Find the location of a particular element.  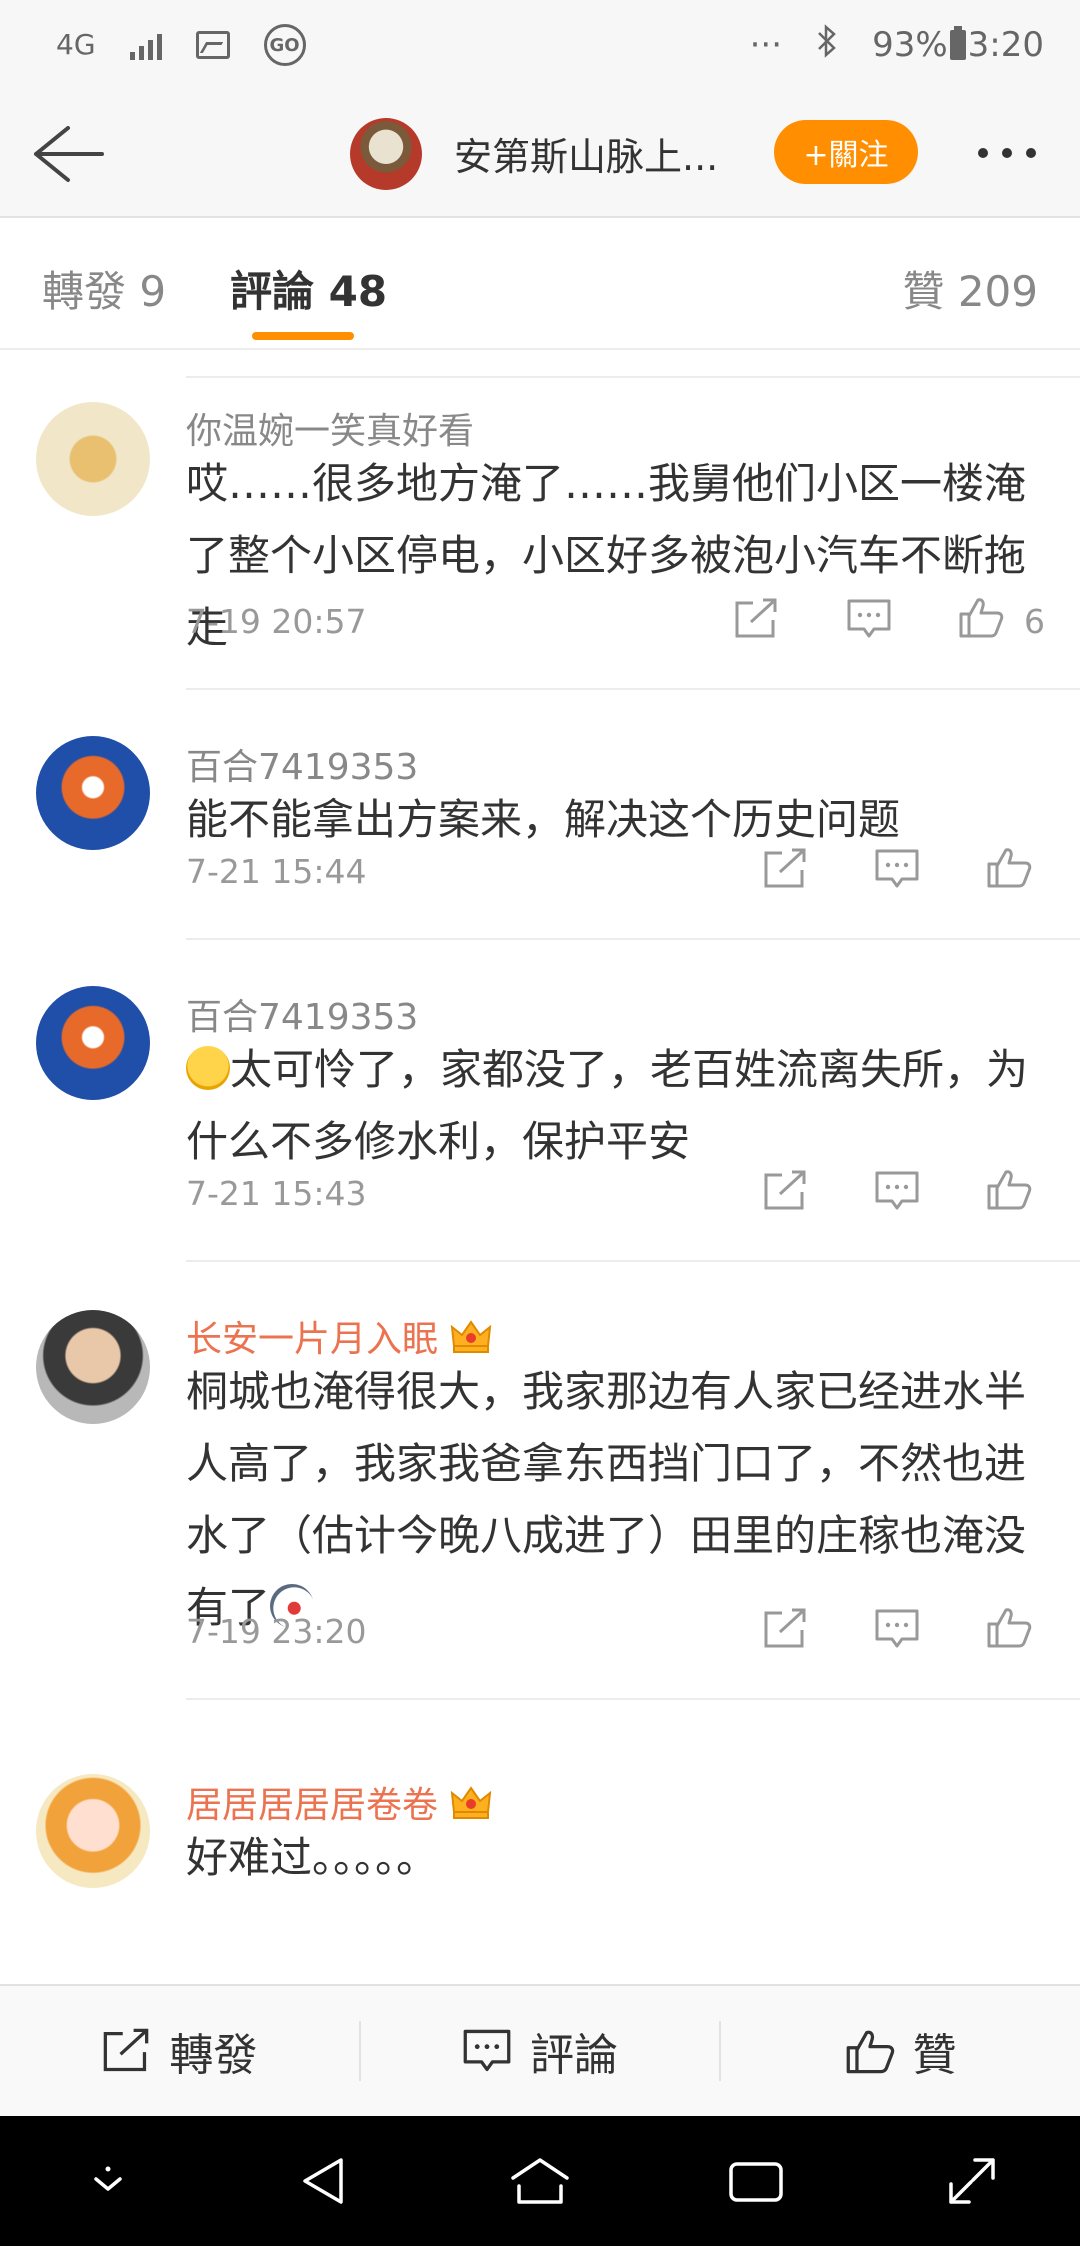

comment-text: 好难过。。。。。 is located at coordinates (312, 1857).